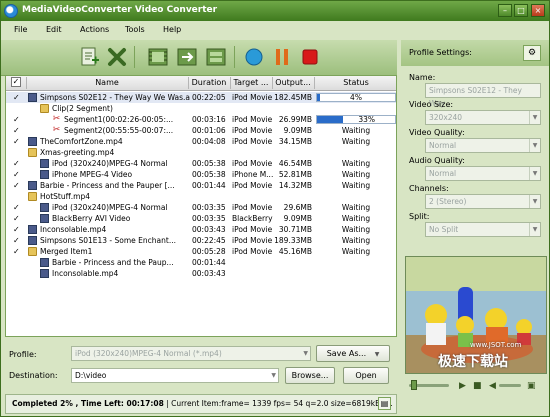 This screenshot has height=417, width=550. What do you see at coordinates (209, 229) in the screenshot?
I see `row-duration: 00:03:43` at bounding box center [209, 229].